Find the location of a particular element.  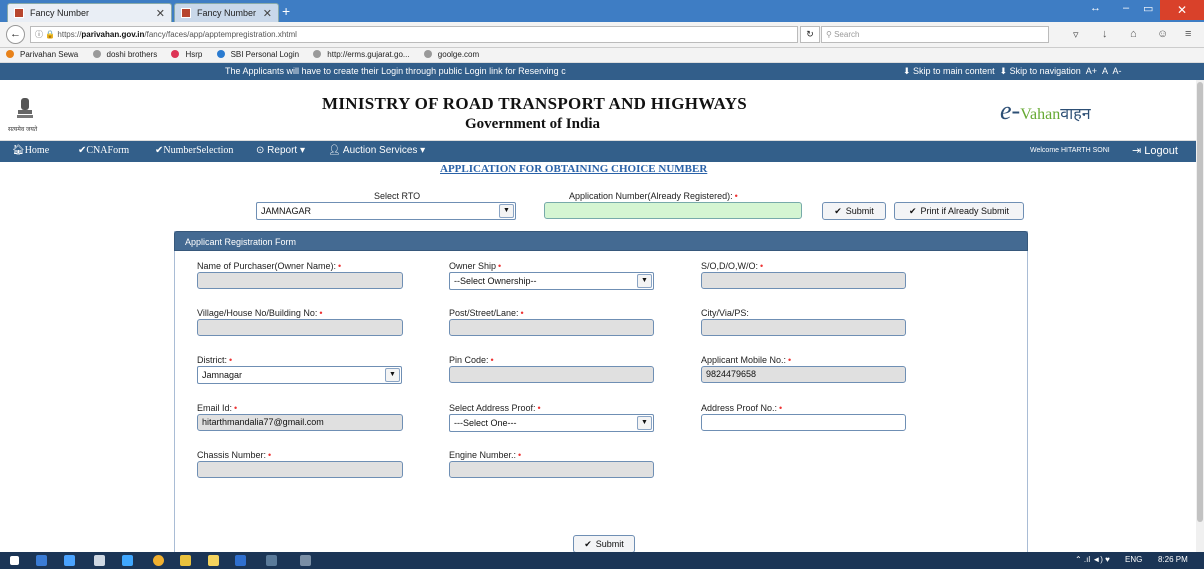

bookmark-item: Parivahan Sewa is located at coordinates (45, 54).